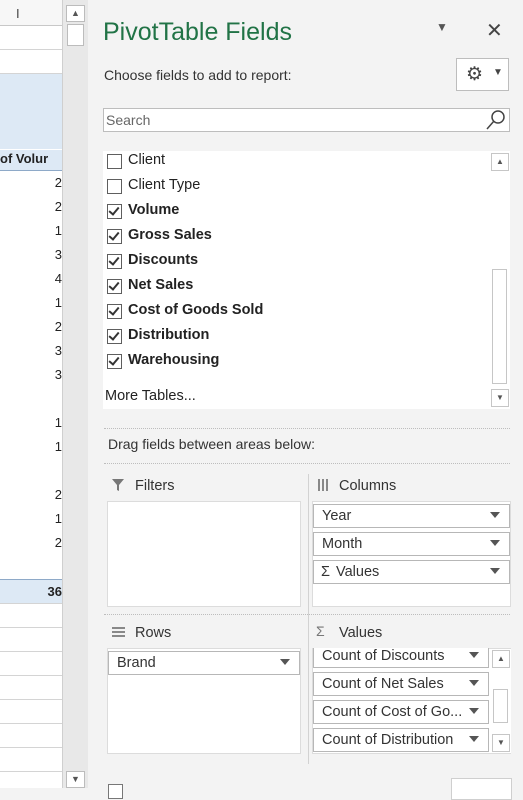  What do you see at coordinates (383, 684) in the screenshot?
I see `pill-label: Count of Net Sales` at bounding box center [383, 684].